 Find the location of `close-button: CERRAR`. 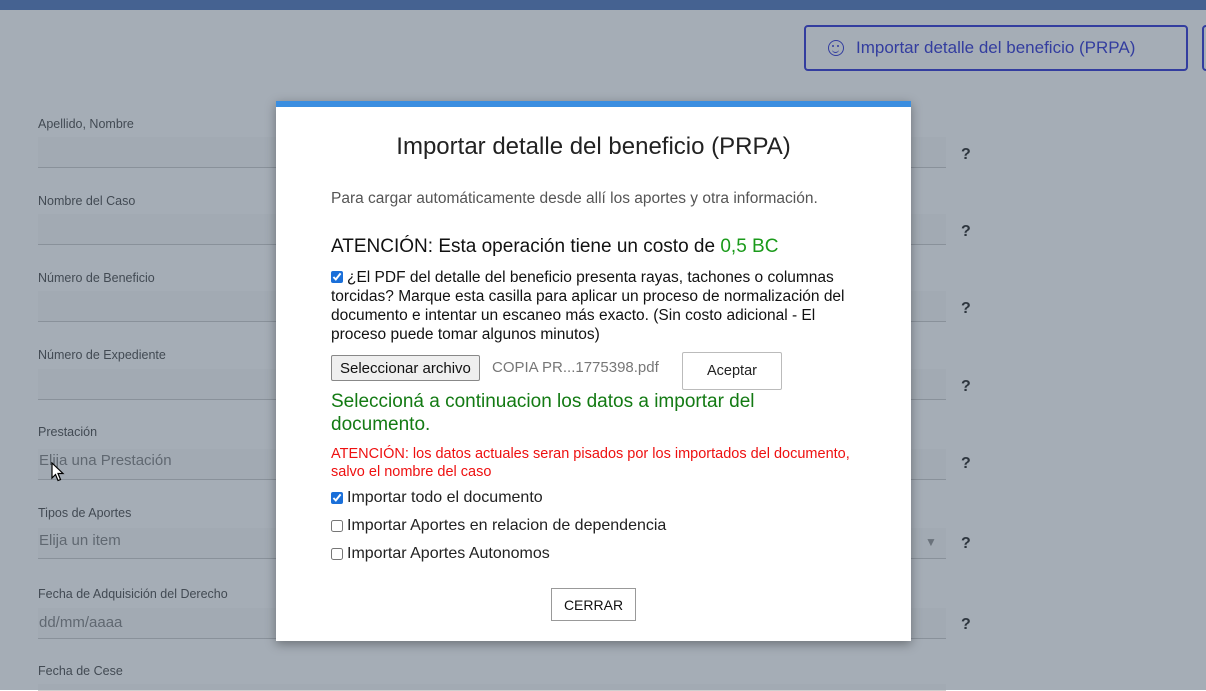

close-button: CERRAR is located at coordinates (593, 604).